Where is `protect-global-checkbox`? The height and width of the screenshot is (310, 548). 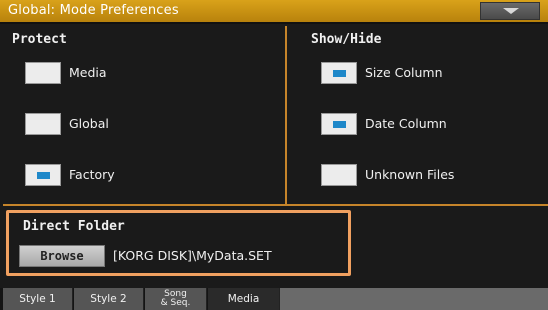
protect-global-checkbox is located at coordinates (43, 124).